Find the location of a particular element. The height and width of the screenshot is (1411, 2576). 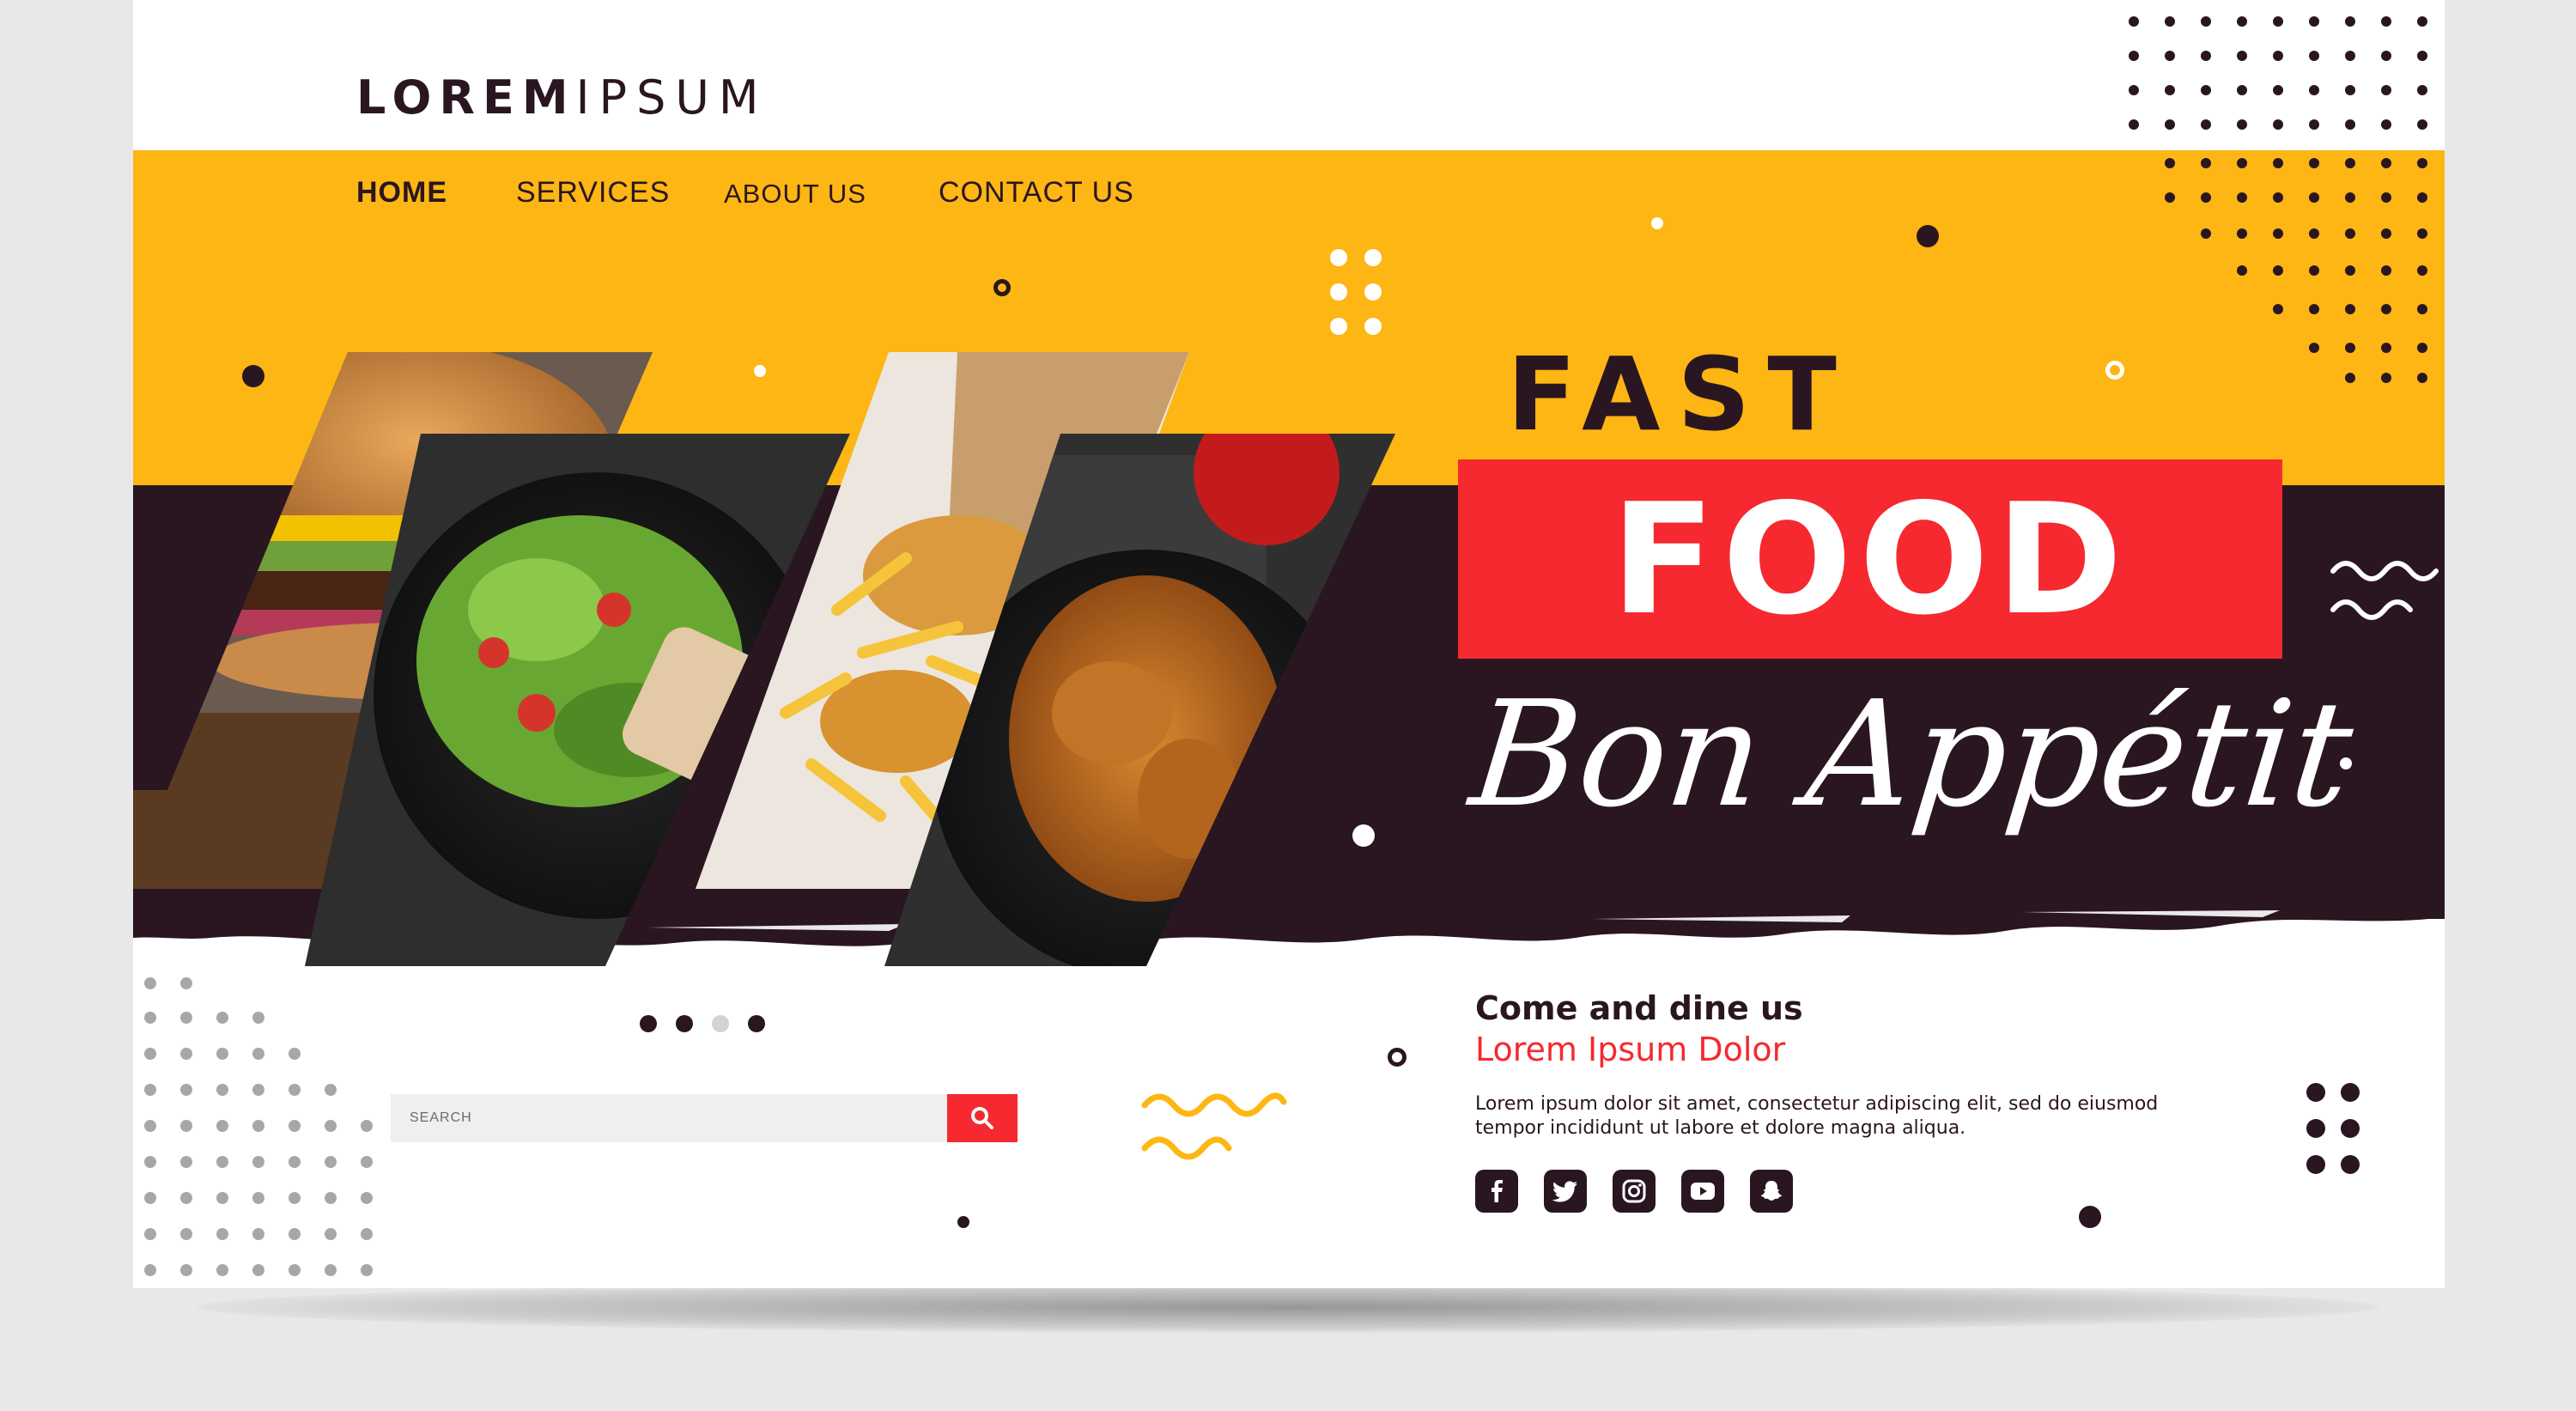

dot-cluster-white is located at coordinates (1356, 292).